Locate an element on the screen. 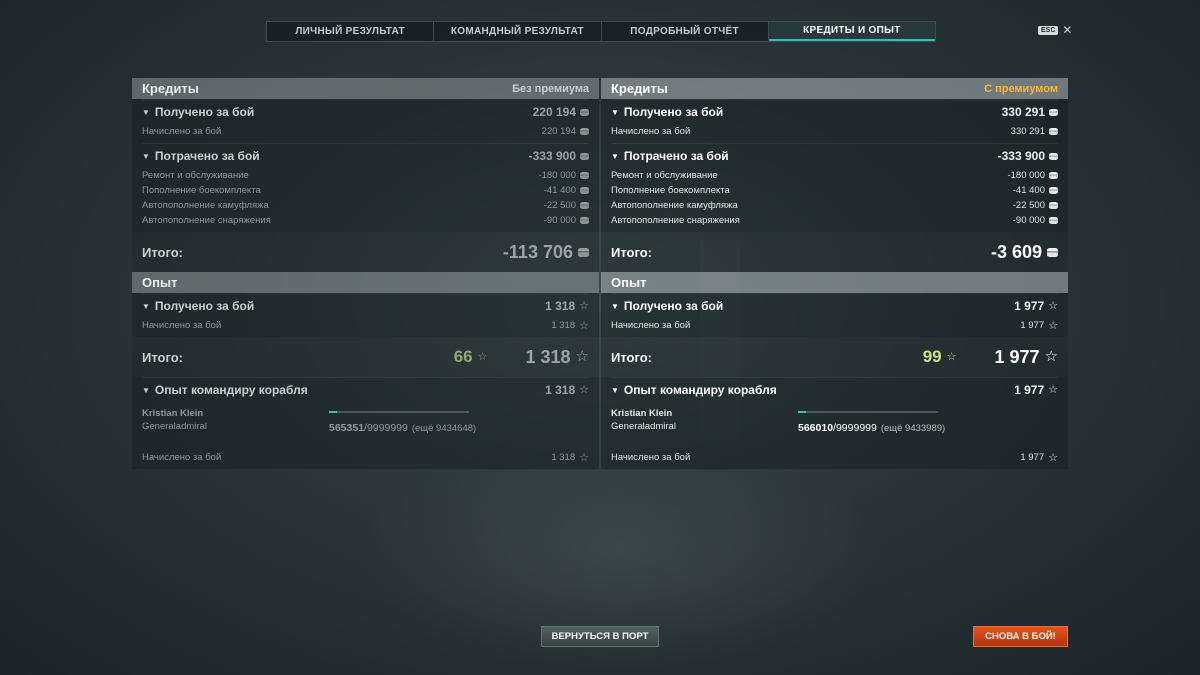 This screenshot has width=1200, height=675. row-value: 1 318 is located at coordinates (563, 457).